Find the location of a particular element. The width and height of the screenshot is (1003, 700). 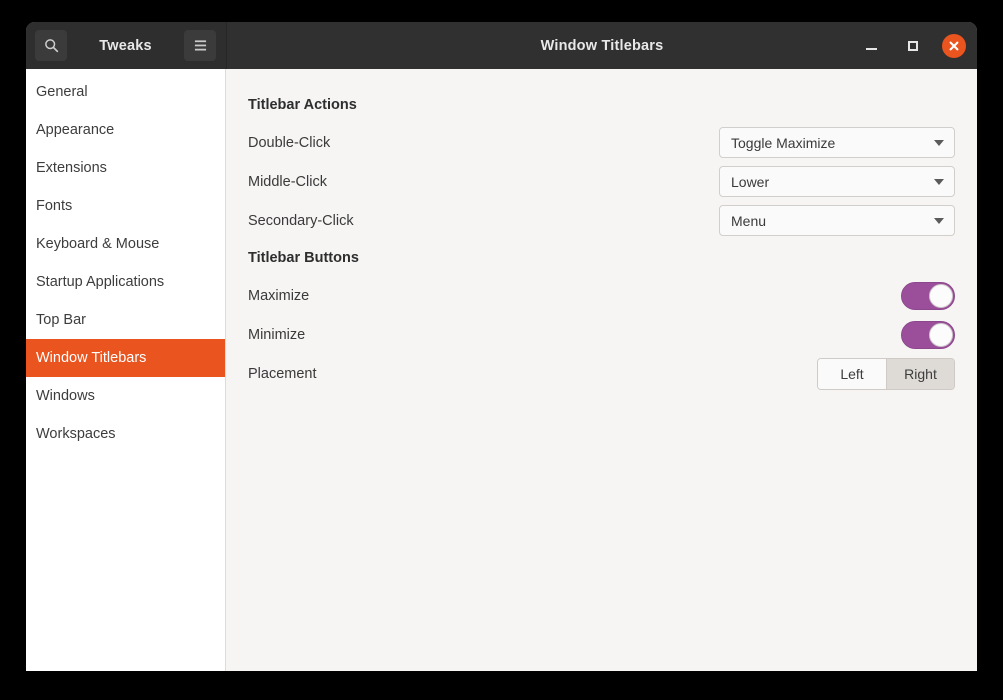

sidebar-item-startup-applications: Startup Applications is located at coordinates (125, 282).